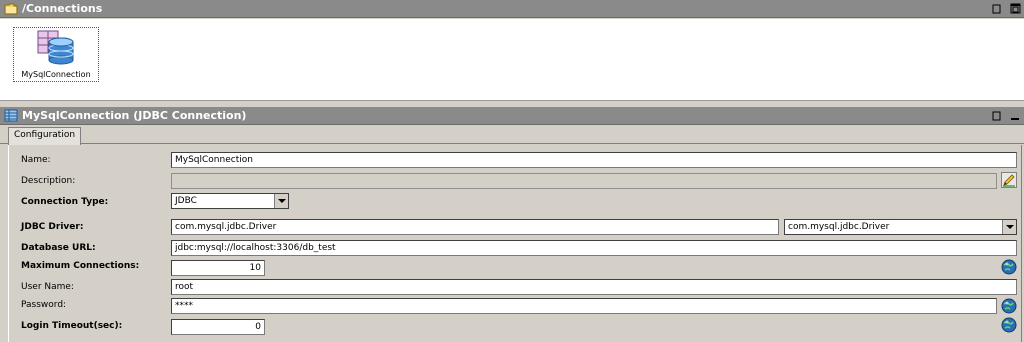  What do you see at coordinates (62, 8) in the screenshot?
I see `connections-title: /Connections` at bounding box center [62, 8].